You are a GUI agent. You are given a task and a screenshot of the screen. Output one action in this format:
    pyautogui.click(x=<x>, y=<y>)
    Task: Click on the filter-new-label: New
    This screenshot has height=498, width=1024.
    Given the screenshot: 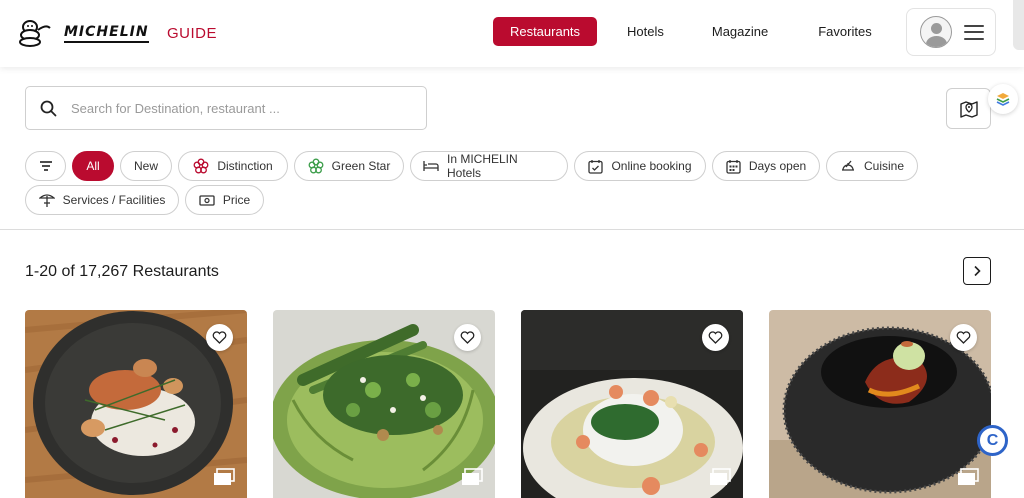 What is the action you would take?
    pyautogui.click(x=145, y=166)
    